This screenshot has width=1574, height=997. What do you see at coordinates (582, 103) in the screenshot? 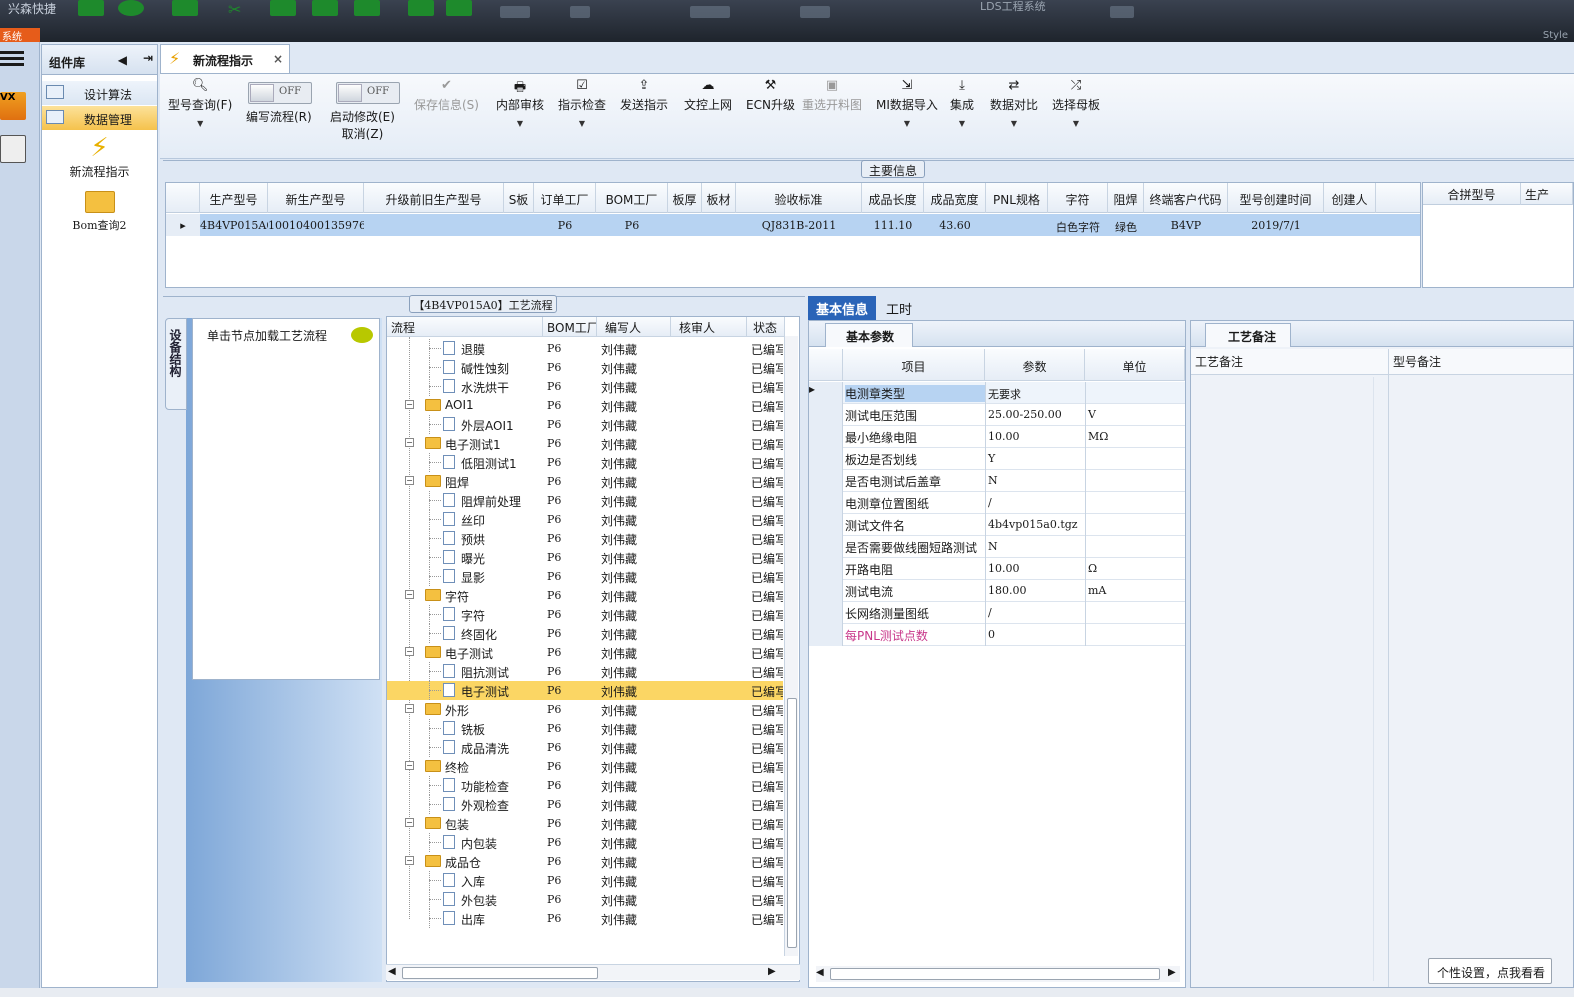
I see `instruction-check-button: ☑ 指示检查 ▼` at bounding box center [582, 103].